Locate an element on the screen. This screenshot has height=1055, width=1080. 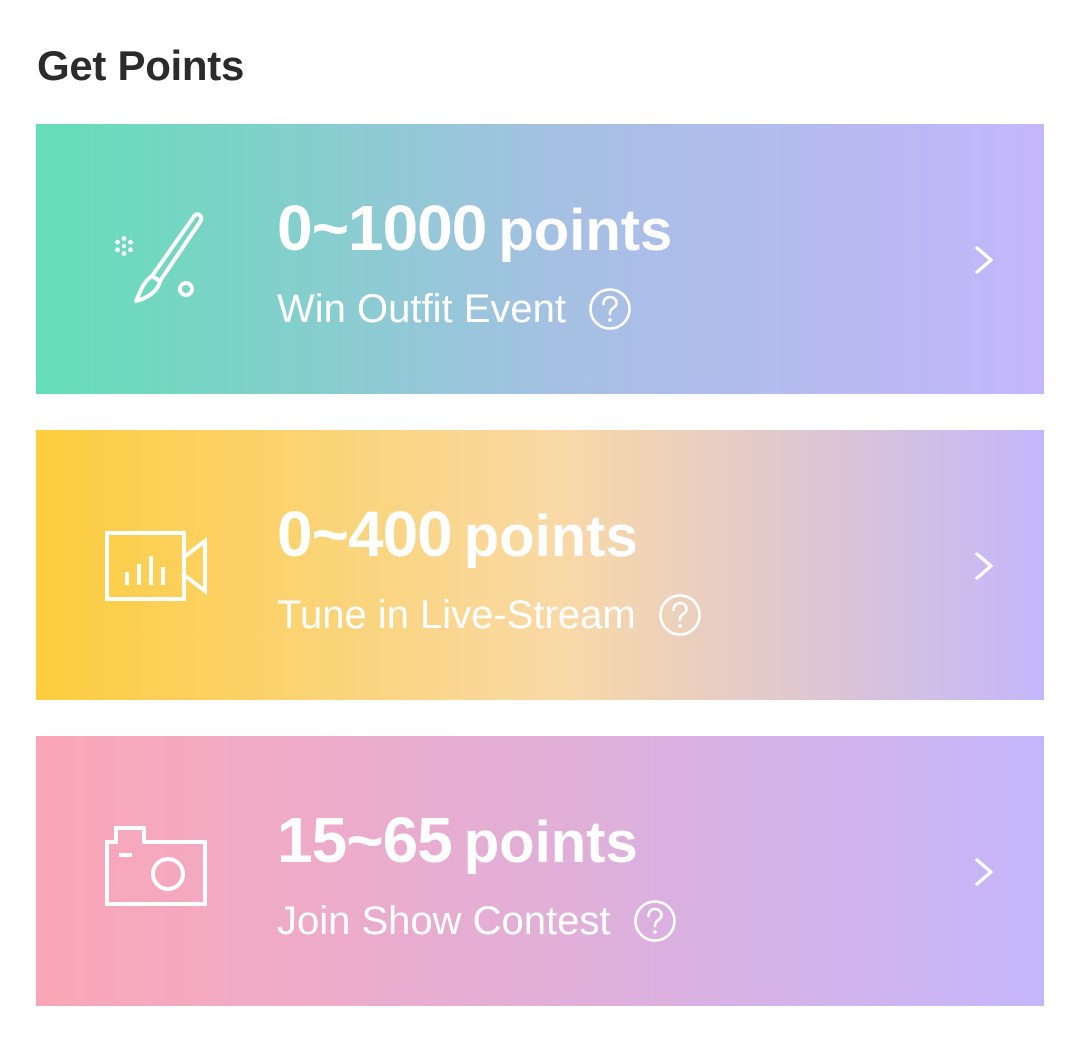
points-range: 0~400 points is located at coordinates (457, 543).